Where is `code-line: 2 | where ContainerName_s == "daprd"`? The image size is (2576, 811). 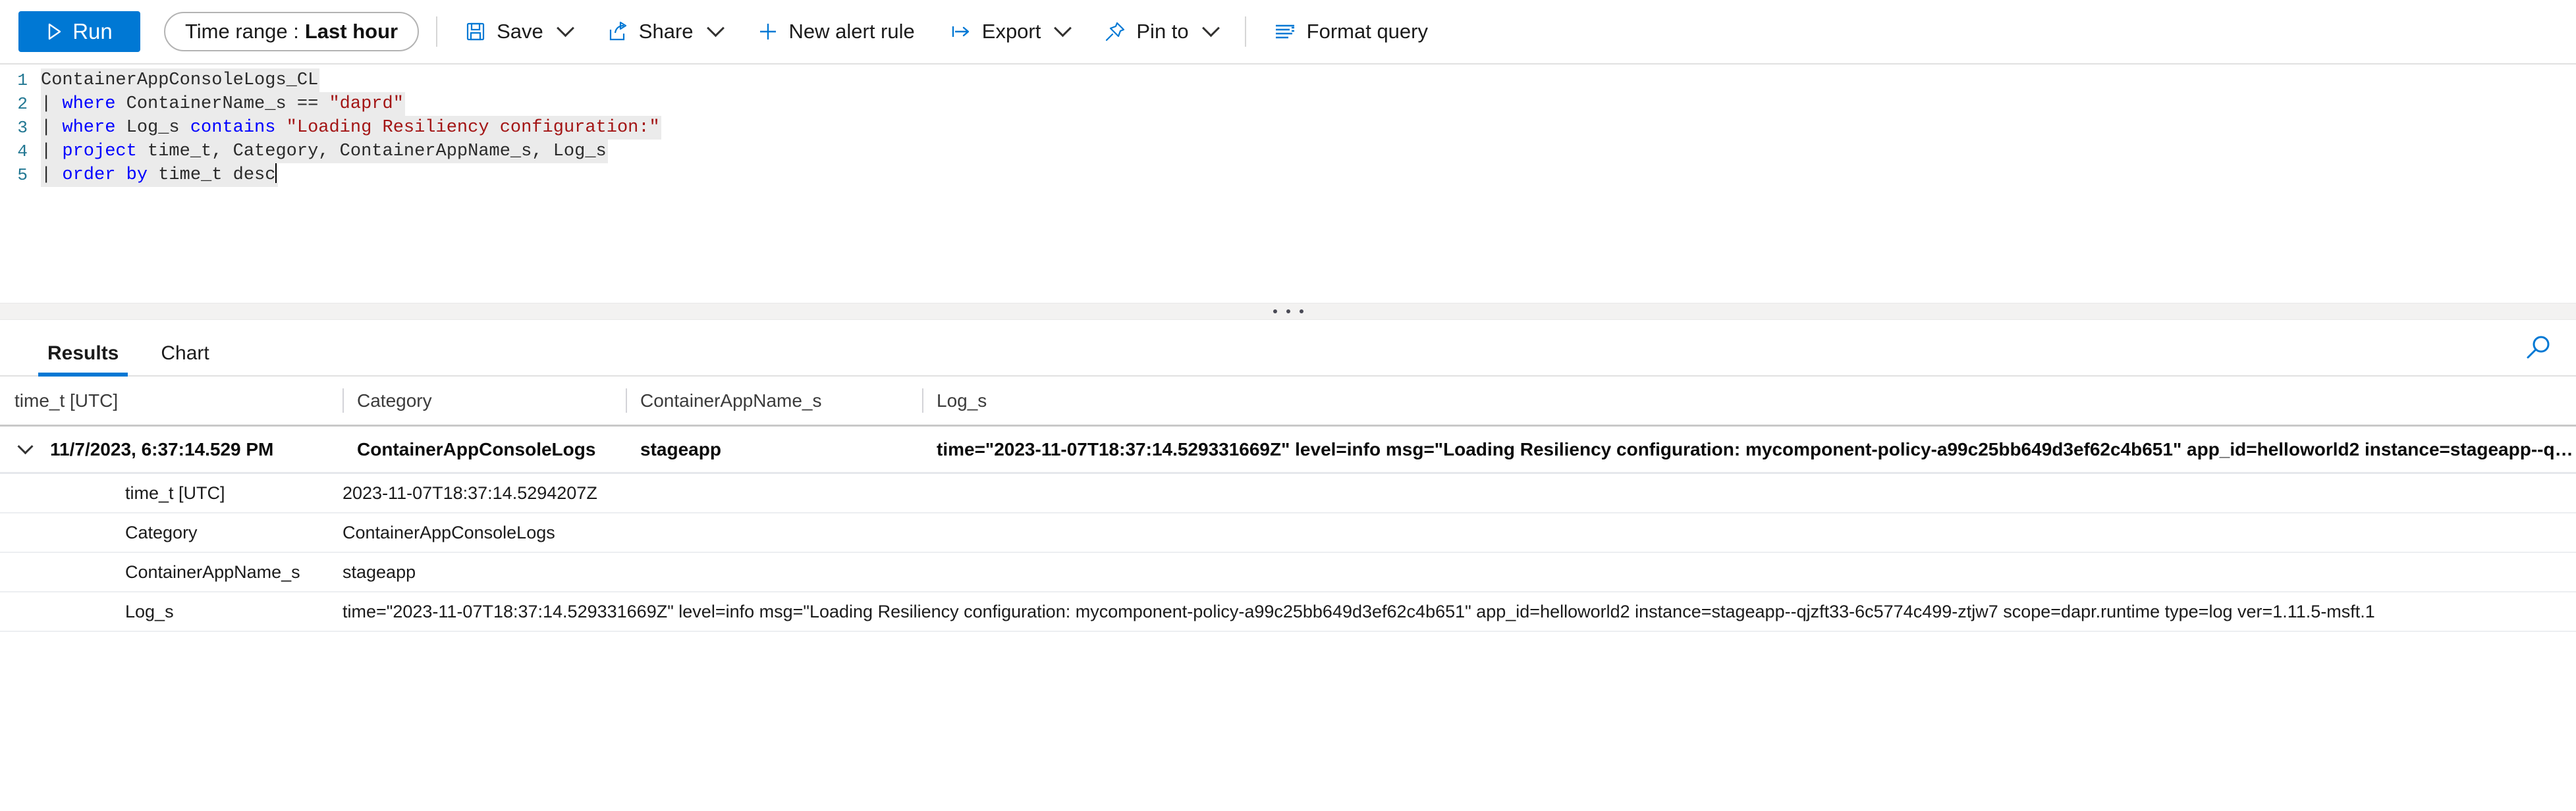
code-line: 2 | where ContainerName_s == "daprd" is located at coordinates (1288, 104).